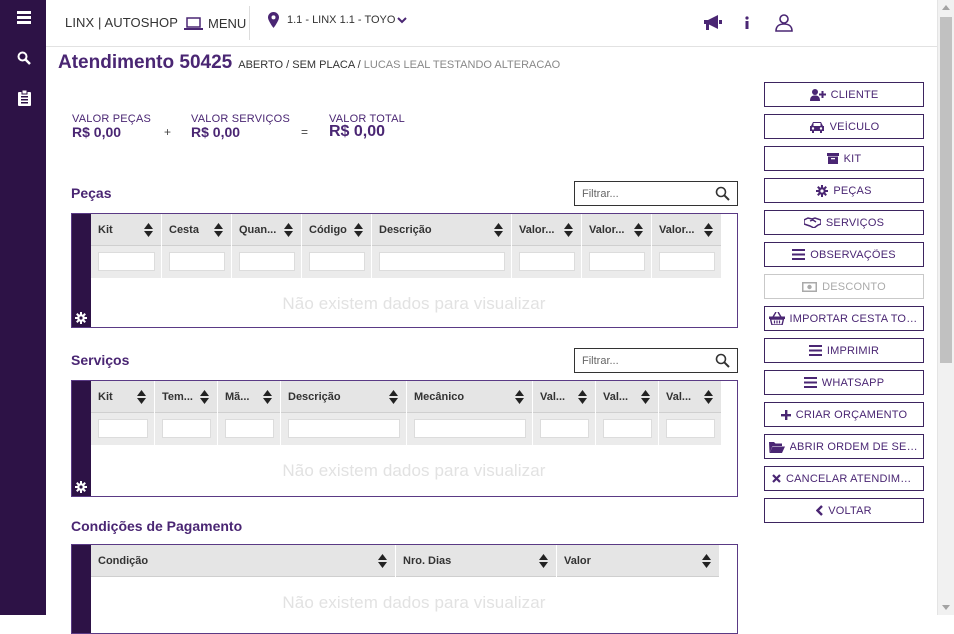 The height and width of the screenshot is (634, 954). What do you see at coordinates (844, 510) in the screenshot?
I see `action-button-voltar: VOLTAR` at bounding box center [844, 510].